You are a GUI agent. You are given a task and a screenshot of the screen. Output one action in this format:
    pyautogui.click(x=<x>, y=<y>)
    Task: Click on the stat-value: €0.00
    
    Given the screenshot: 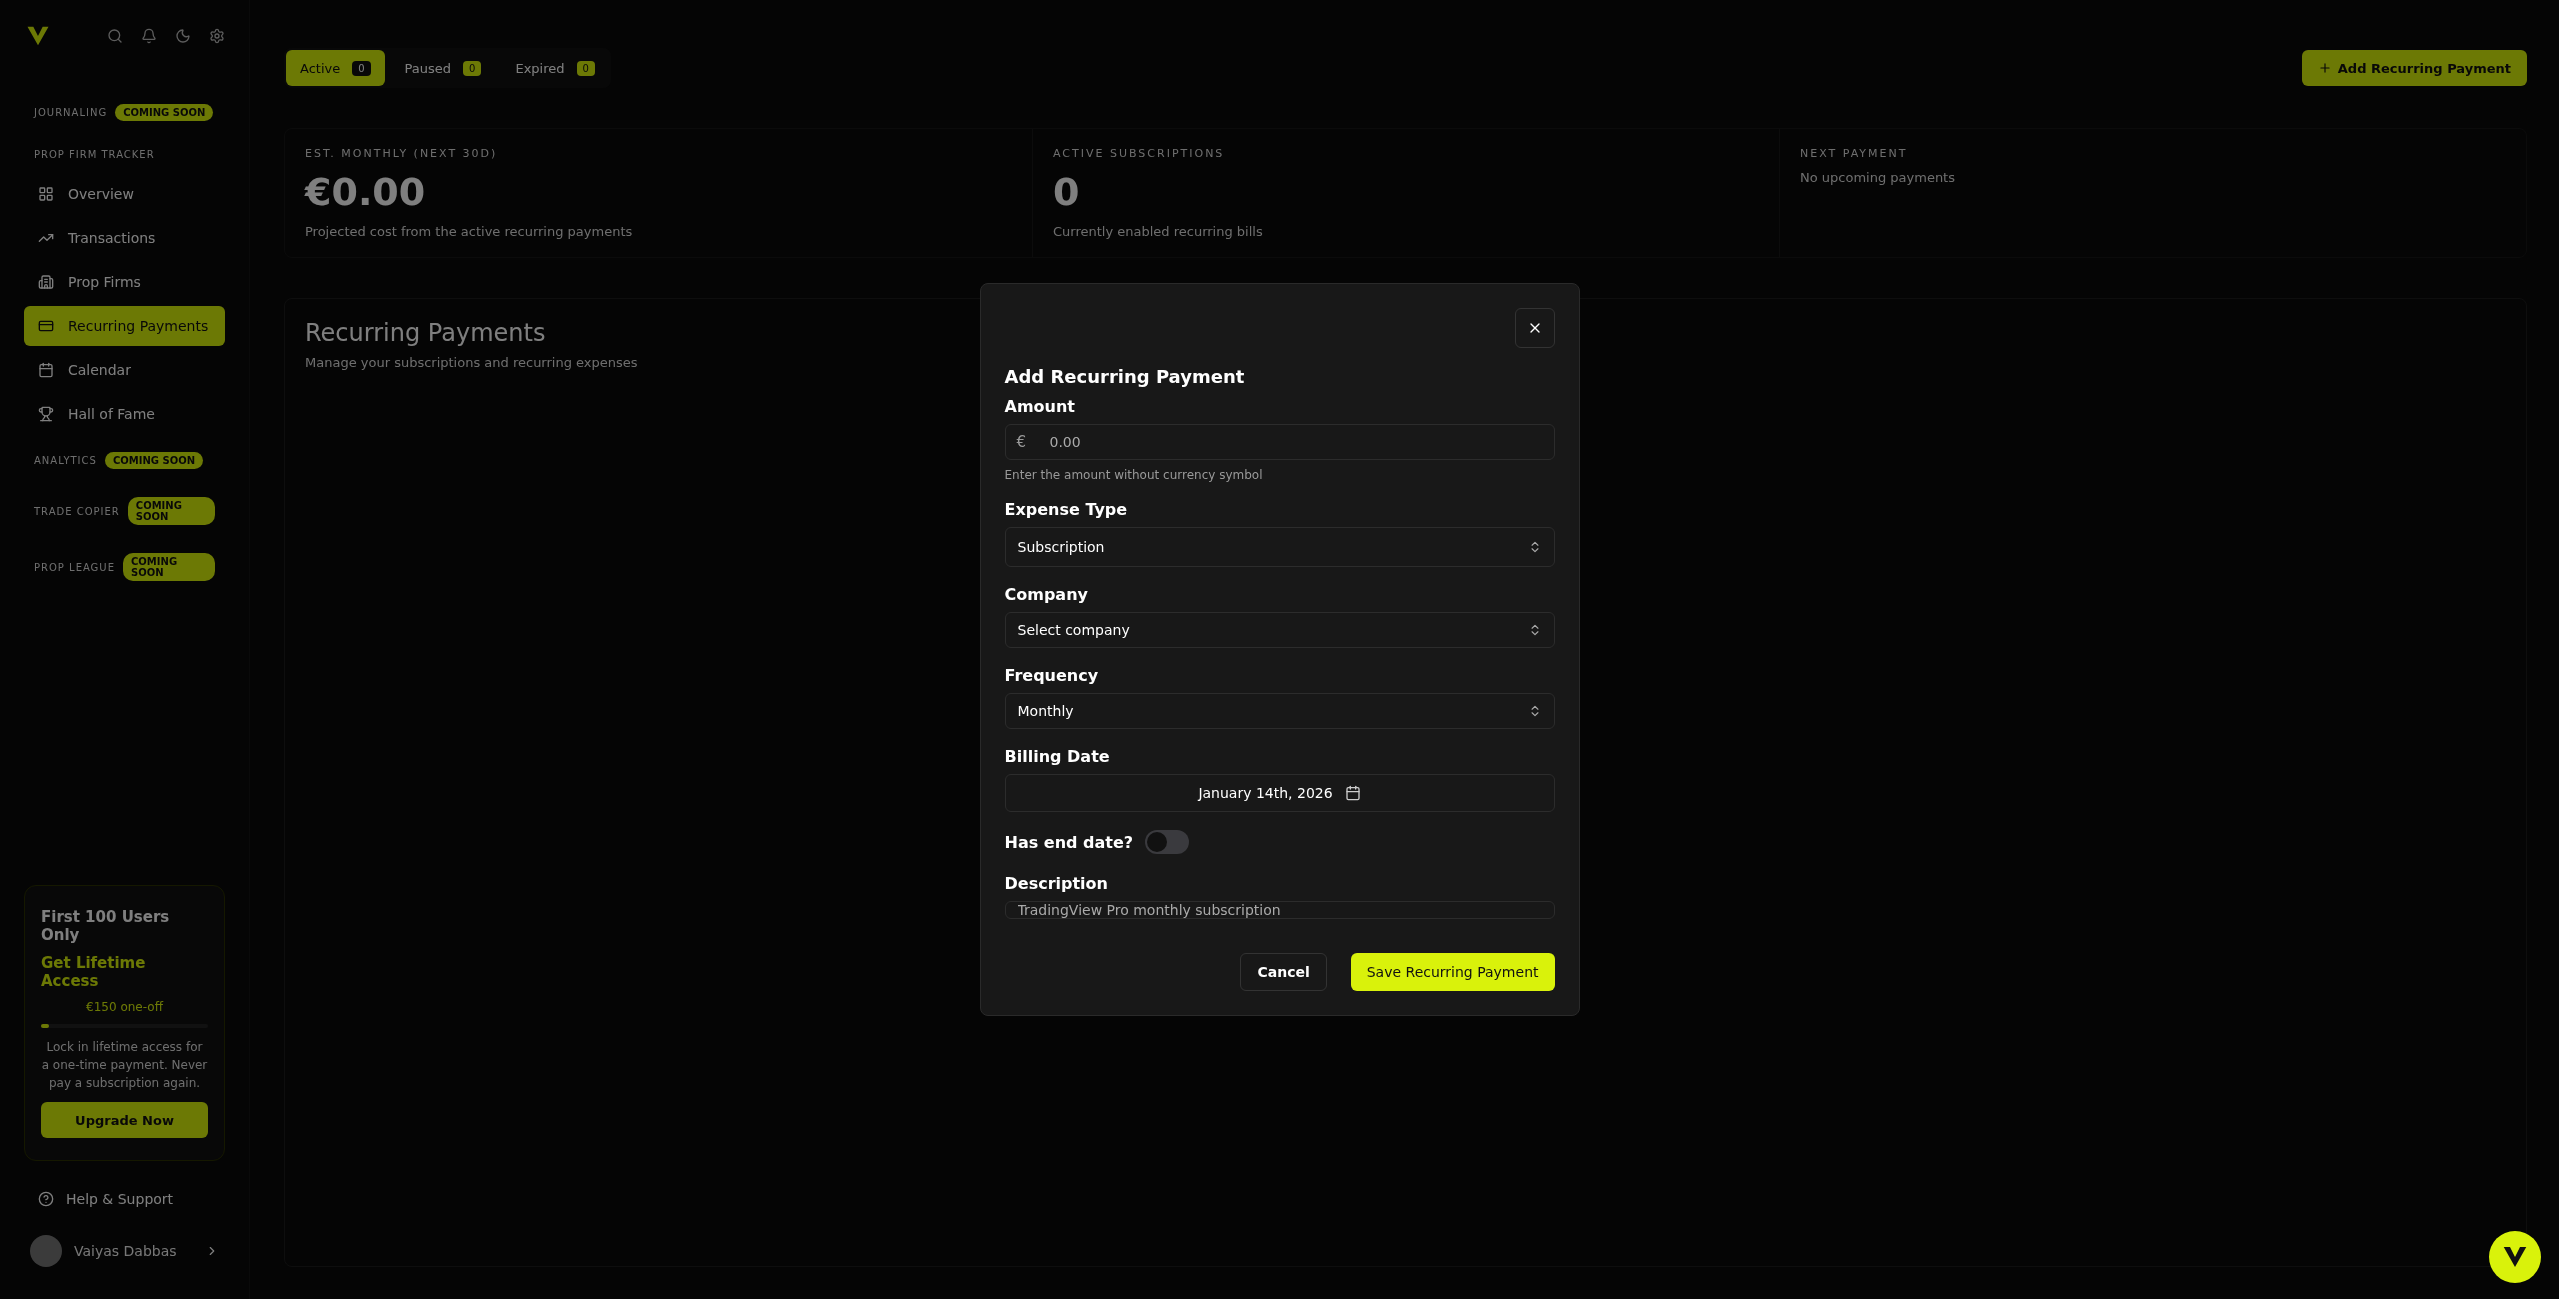 What is the action you would take?
    pyautogui.click(x=365, y=192)
    